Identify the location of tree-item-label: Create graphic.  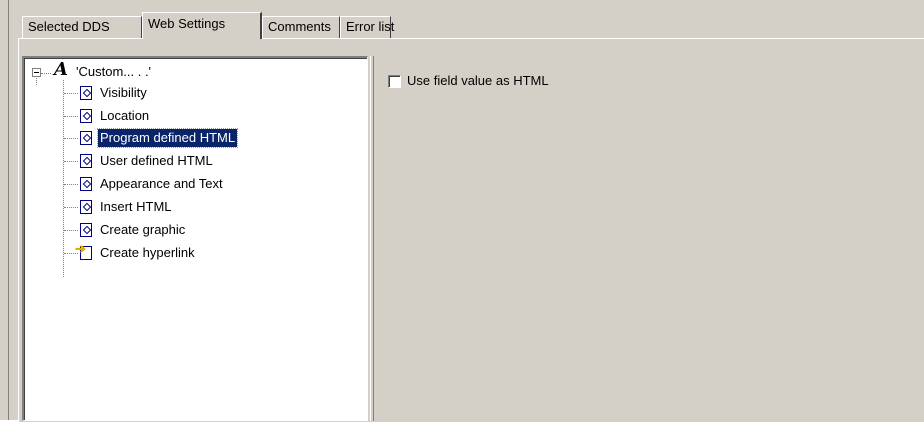
(143, 229).